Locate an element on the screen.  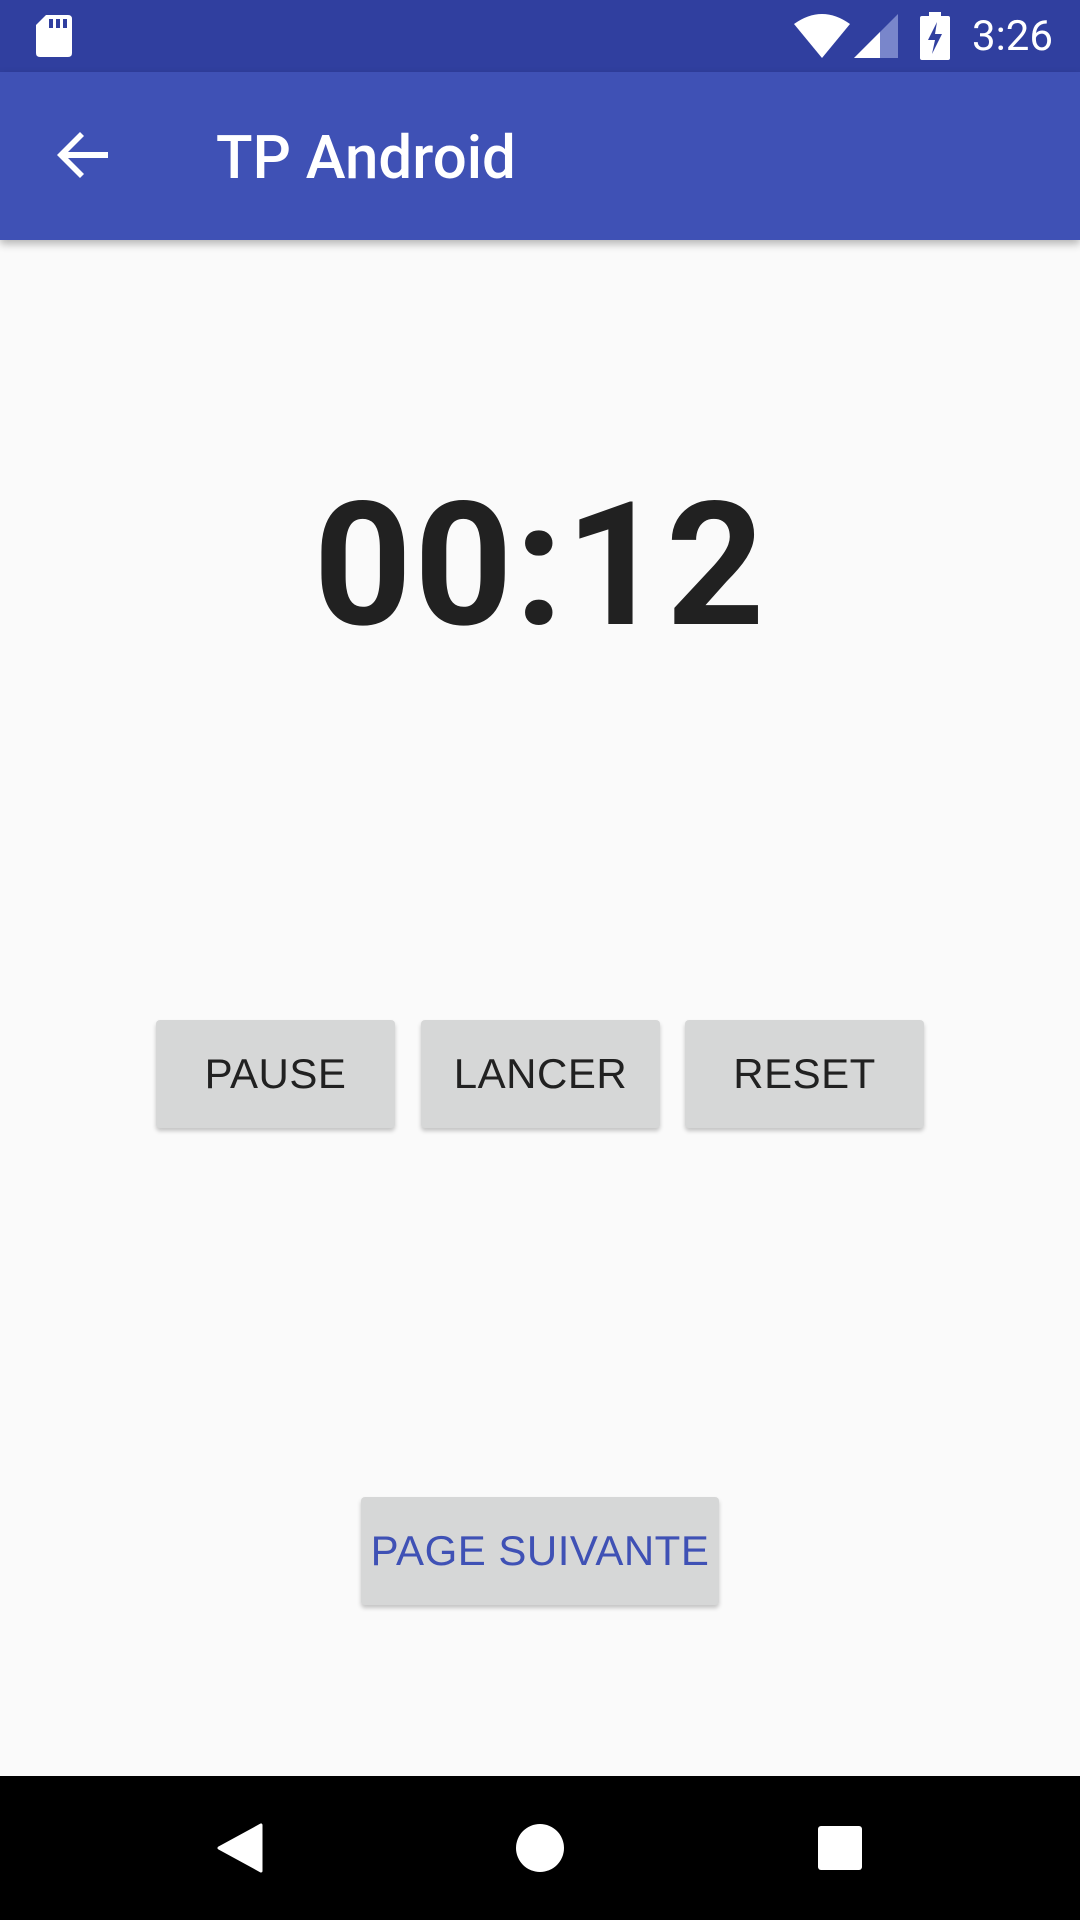
wifi-icon is located at coordinates (822, 36).